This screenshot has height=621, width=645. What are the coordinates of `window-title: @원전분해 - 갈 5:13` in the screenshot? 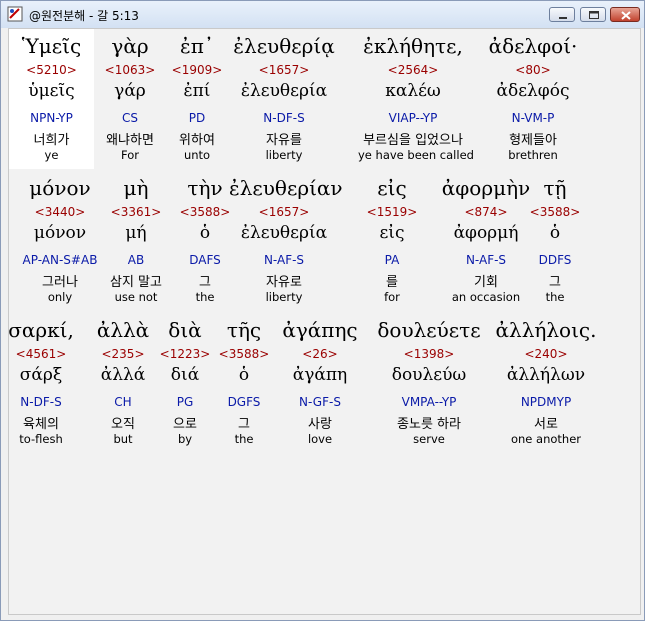 It's located at (84, 16).